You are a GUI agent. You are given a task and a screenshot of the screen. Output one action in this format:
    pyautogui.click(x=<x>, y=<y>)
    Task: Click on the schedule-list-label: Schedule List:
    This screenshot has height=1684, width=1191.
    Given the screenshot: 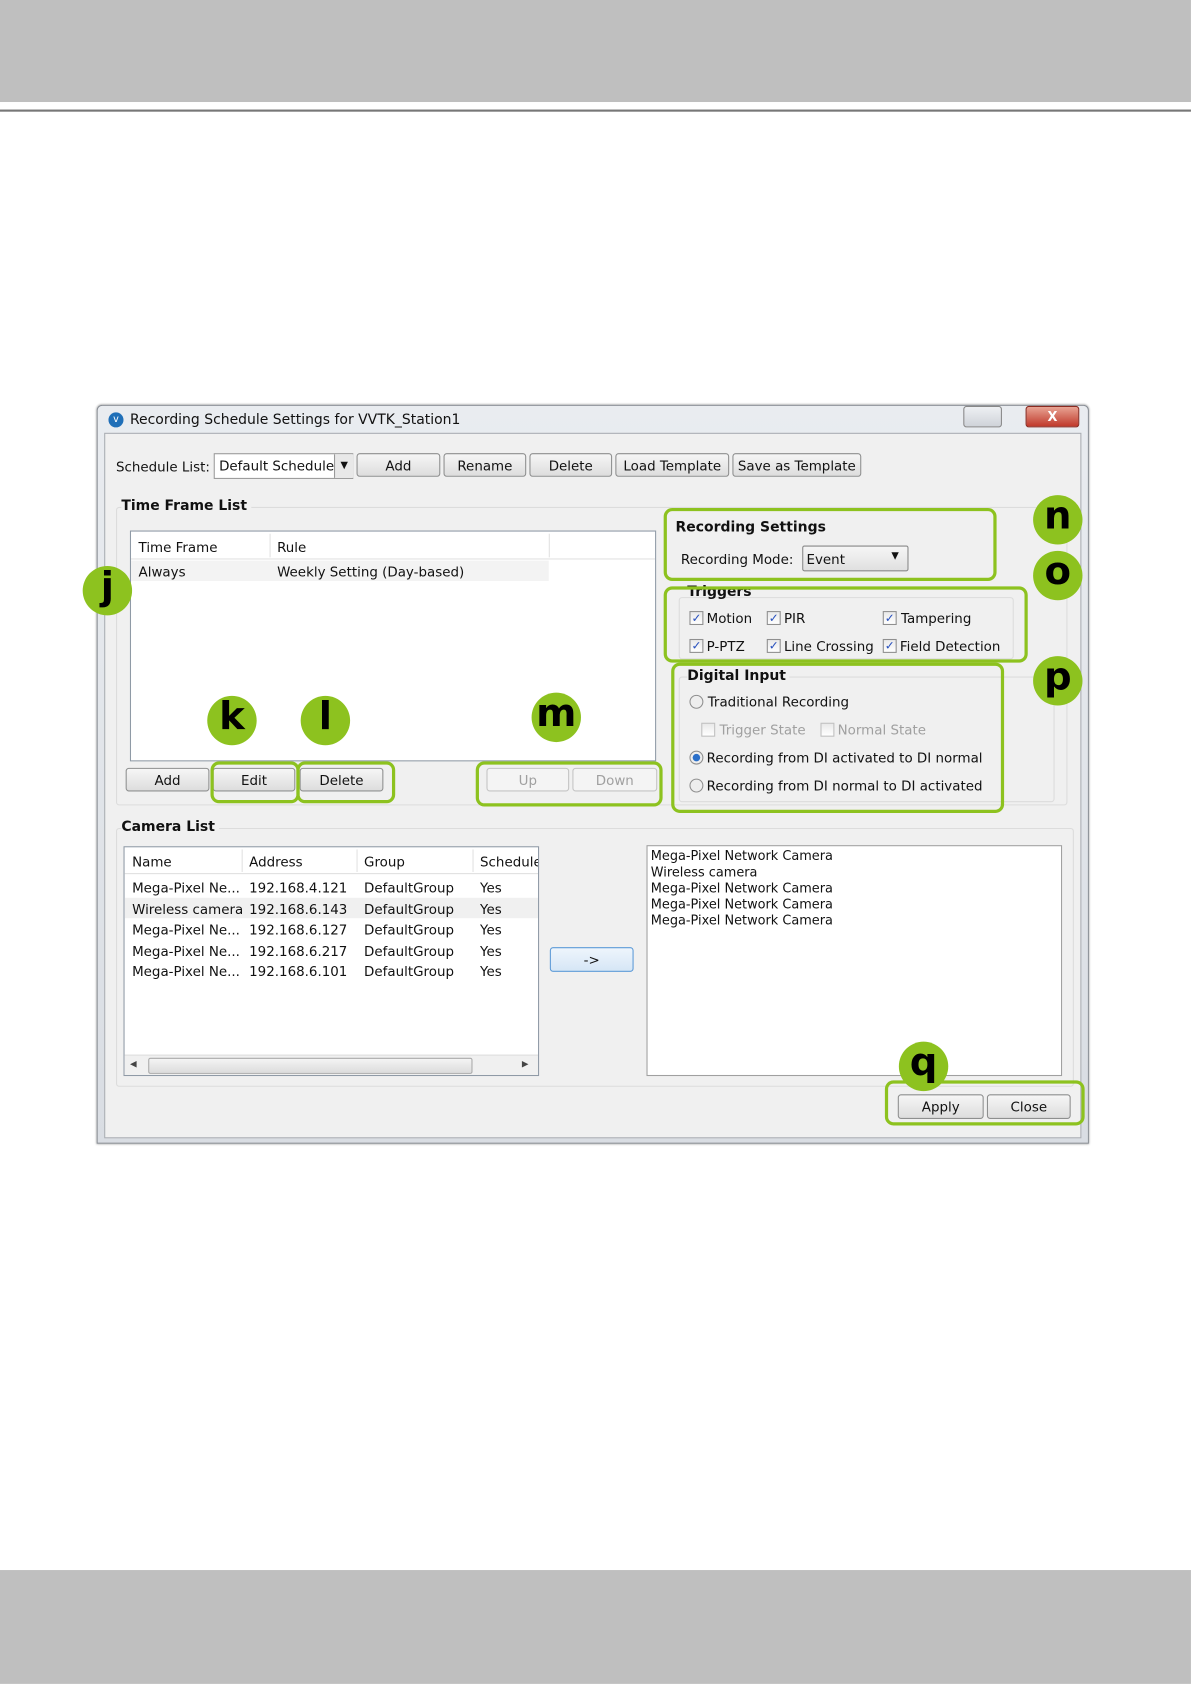 What is the action you would take?
    pyautogui.click(x=162, y=466)
    